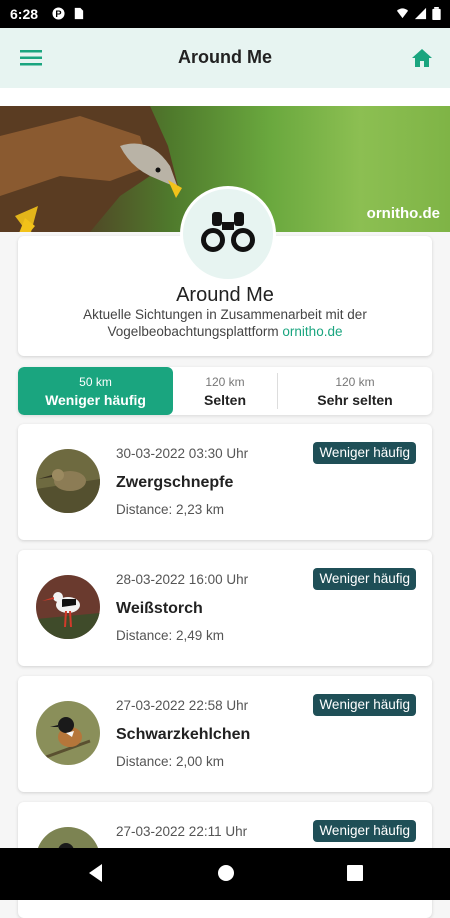 The image size is (450, 918). What do you see at coordinates (403, 213) in the screenshot?
I see `banner-brand-text: ornitho.de` at bounding box center [403, 213].